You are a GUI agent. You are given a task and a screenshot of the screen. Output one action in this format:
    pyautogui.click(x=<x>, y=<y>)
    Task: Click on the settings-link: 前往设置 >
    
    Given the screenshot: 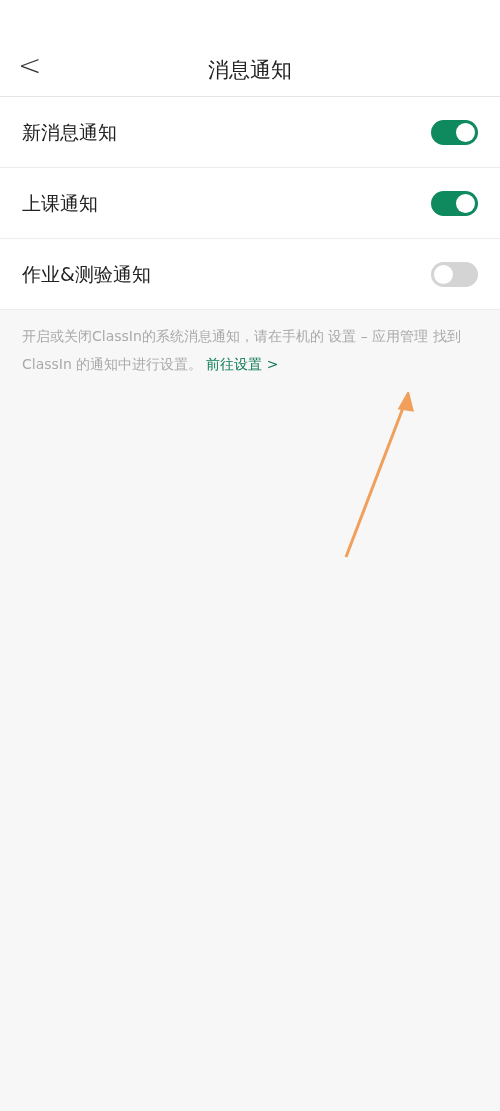 What is the action you would take?
    pyautogui.click(x=242, y=364)
    